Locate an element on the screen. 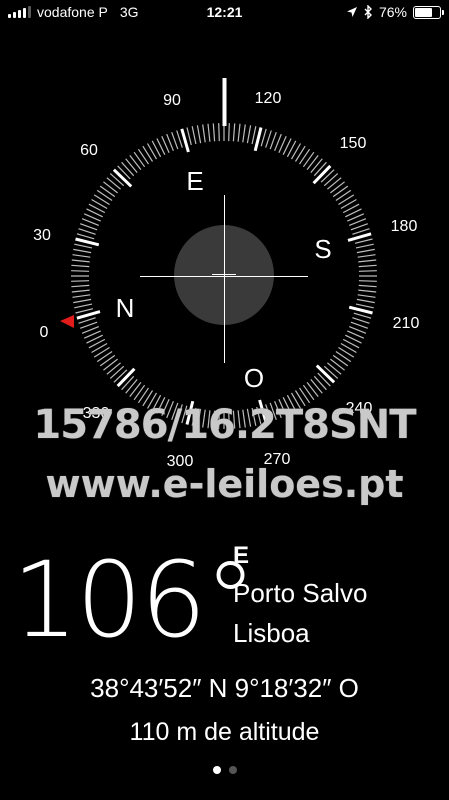 This screenshot has height=800, width=449. altitude: 110 m de altitude is located at coordinates (224, 732).